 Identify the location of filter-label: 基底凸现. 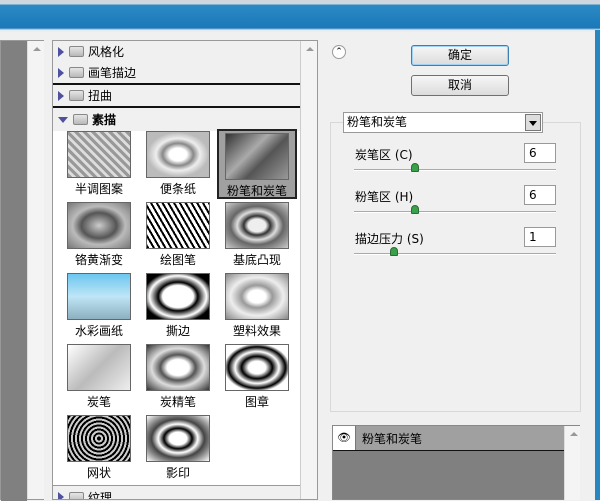
(256, 260).